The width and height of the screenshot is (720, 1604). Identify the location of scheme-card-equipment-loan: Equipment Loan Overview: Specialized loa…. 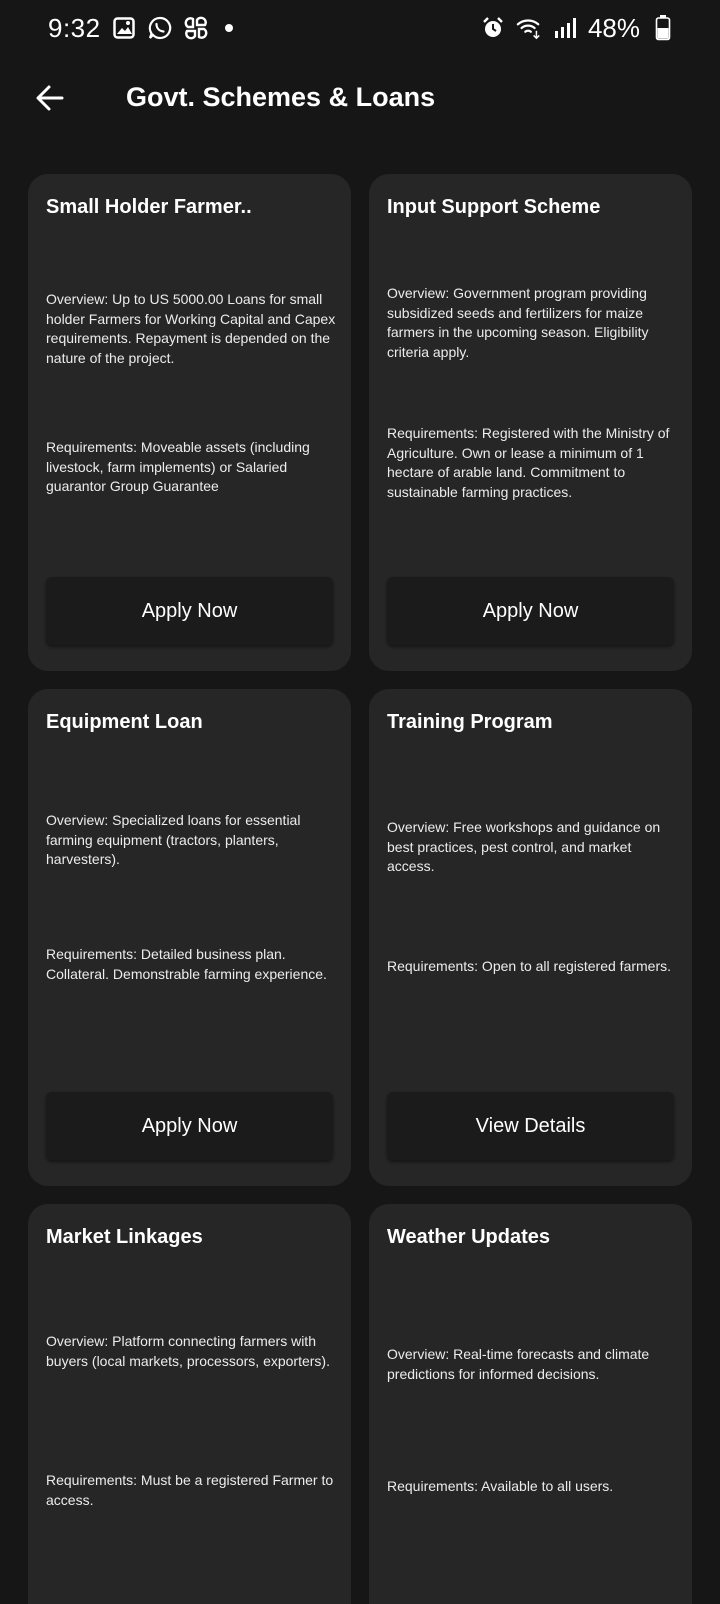
(189, 937).